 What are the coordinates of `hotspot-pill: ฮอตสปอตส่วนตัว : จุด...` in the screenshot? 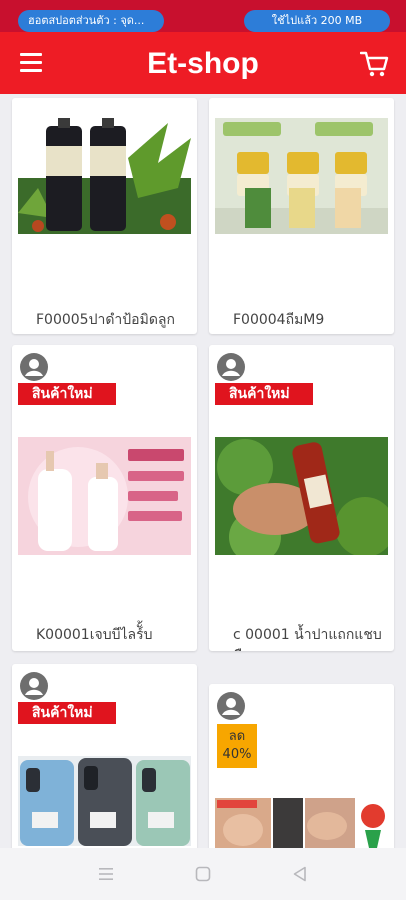 It's located at (91, 21).